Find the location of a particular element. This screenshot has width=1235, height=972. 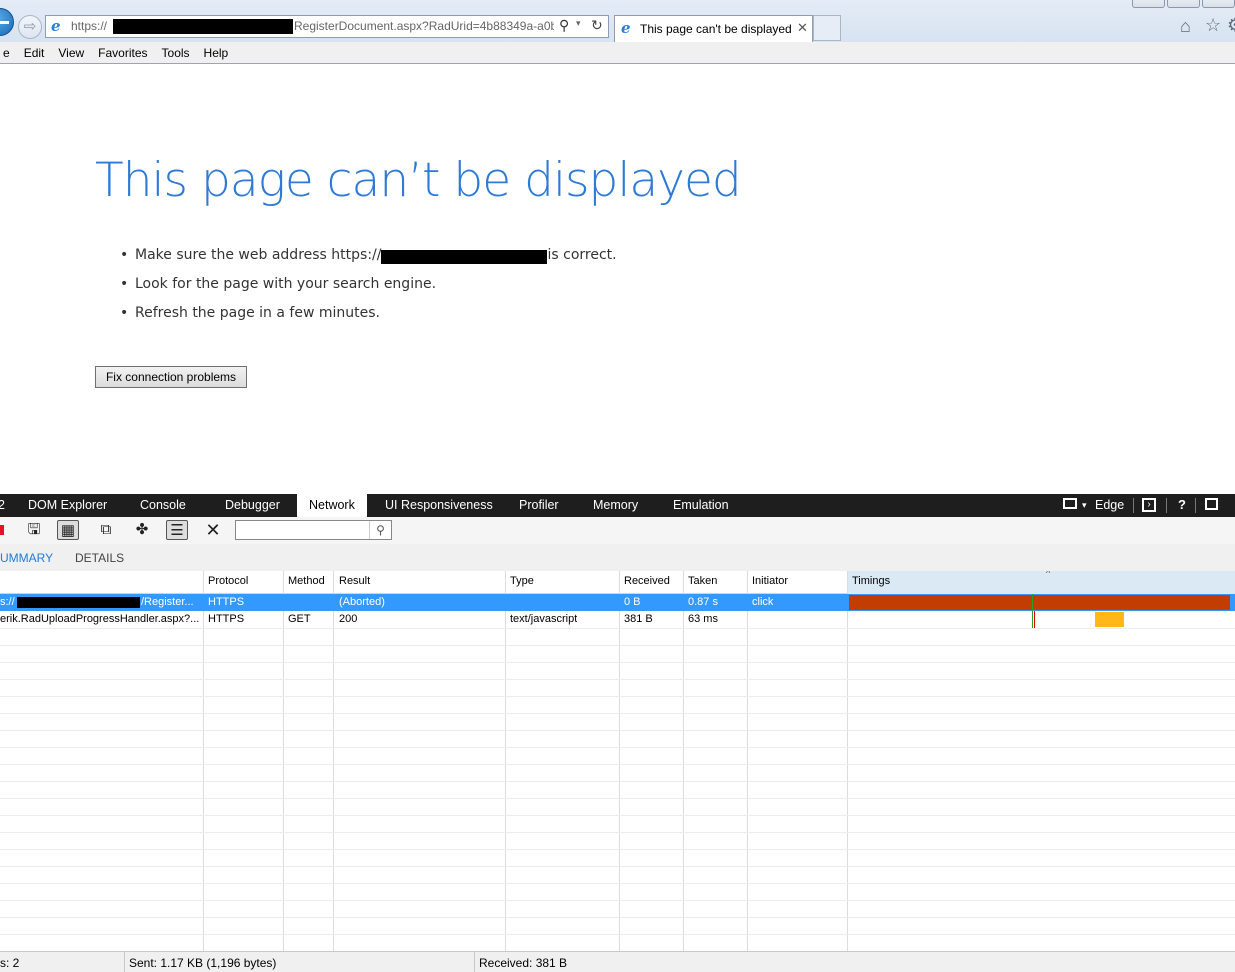

network-toolbar: 🖫 ▦ ⧉ ✤ ☰ ✕ ⚲ is located at coordinates (617, 530).